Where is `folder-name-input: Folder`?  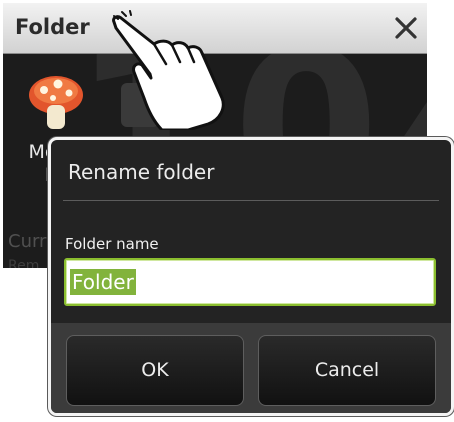
folder-name-input: Folder is located at coordinates (250, 282).